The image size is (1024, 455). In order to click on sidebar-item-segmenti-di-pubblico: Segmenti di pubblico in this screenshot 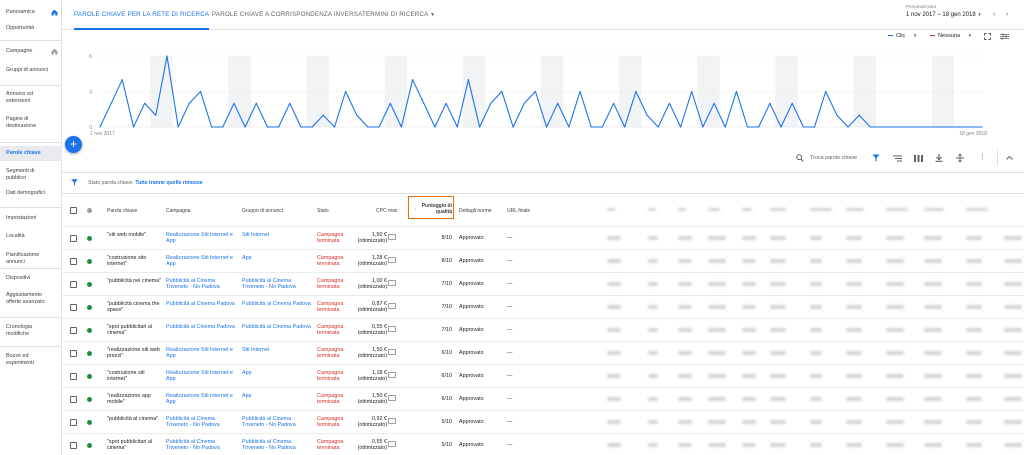, I will do `click(31, 175)`.